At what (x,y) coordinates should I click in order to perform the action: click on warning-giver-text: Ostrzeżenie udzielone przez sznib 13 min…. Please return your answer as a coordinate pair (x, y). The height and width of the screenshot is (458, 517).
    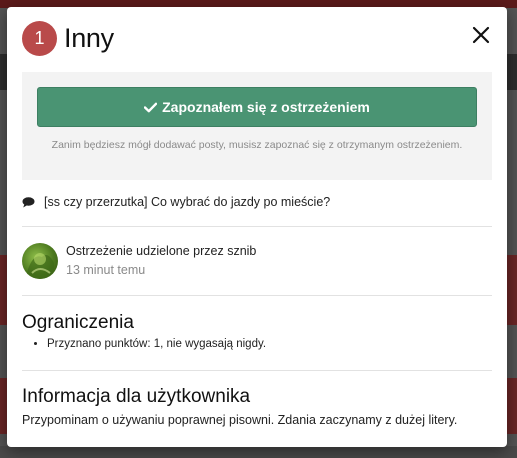
    Looking at the image, I should click on (161, 260).